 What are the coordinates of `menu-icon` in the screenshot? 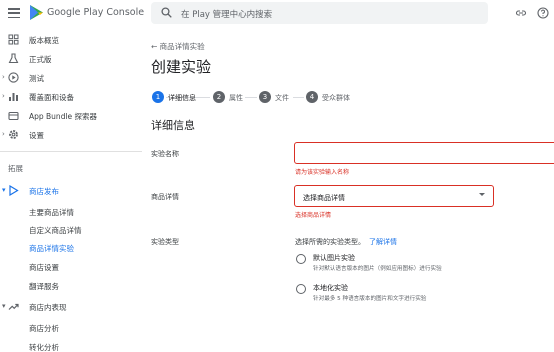 It's located at (14, 13).